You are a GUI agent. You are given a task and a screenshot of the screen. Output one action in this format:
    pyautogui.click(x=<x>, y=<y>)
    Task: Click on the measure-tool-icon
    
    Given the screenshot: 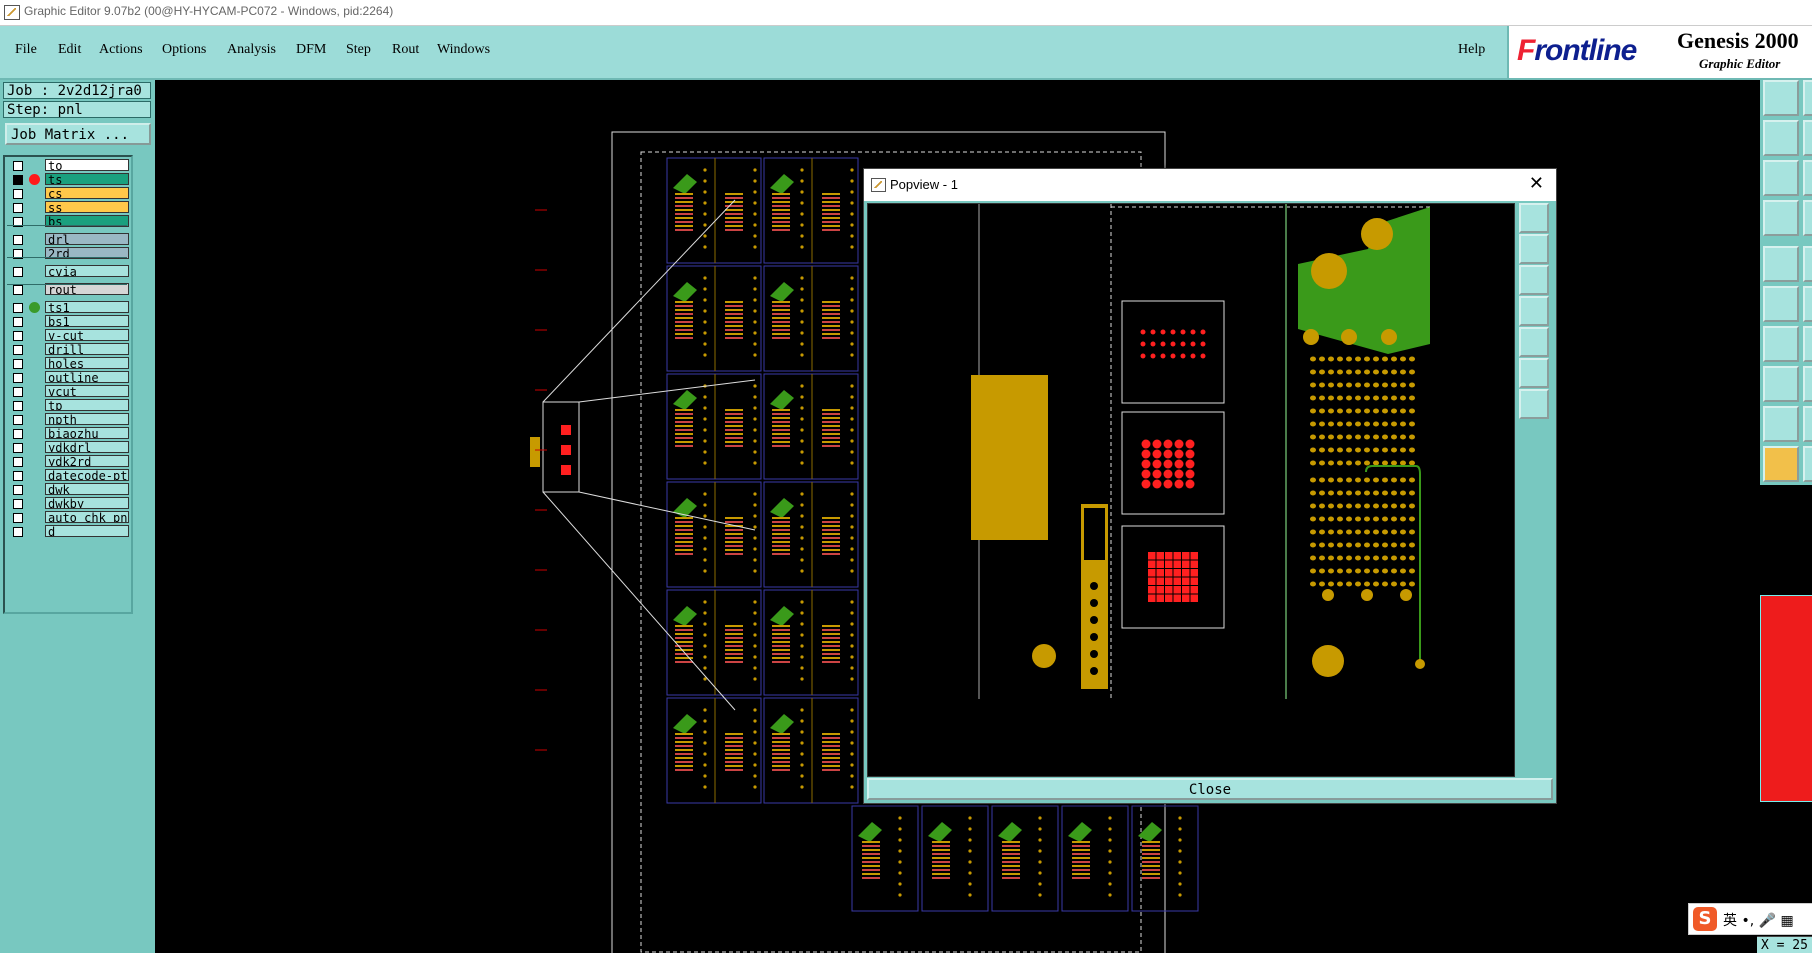 What is the action you would take?
    pyautogui.click(x=1781, y=344)
    